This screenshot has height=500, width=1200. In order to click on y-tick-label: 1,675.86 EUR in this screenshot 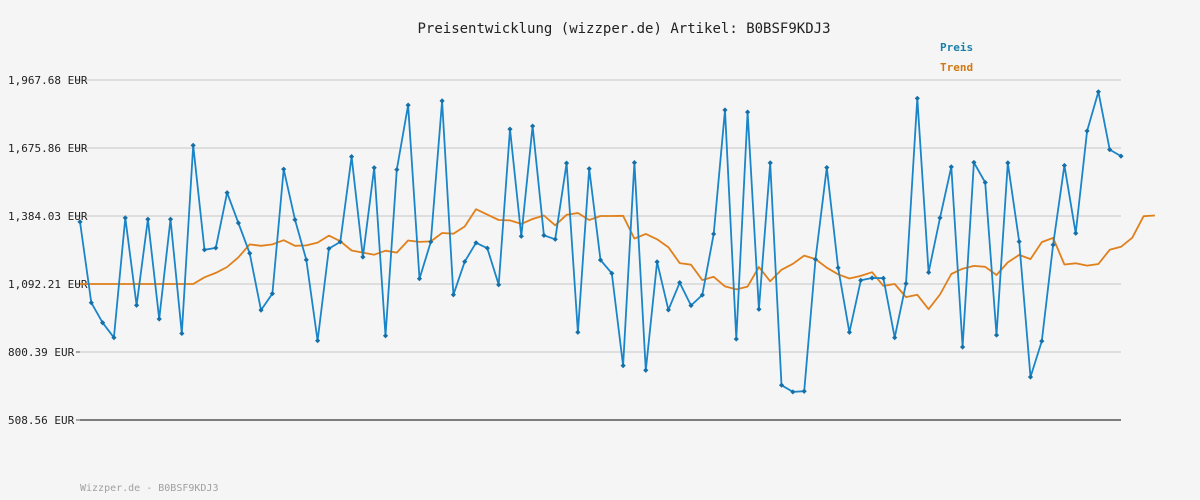, I will do `click(48, 148)`.